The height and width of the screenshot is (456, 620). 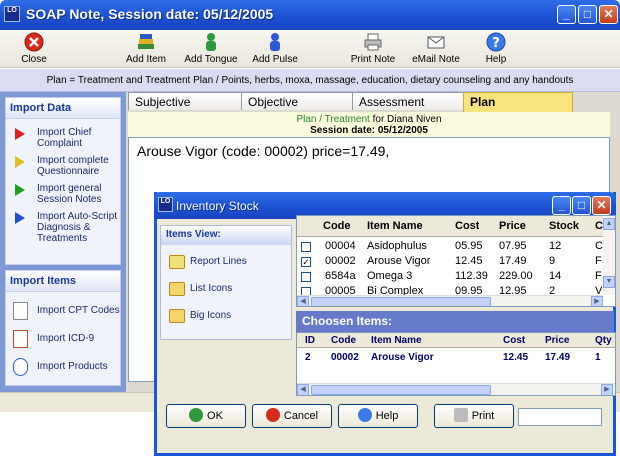 What do you see at coordinates (456, 246) in the screenshot?
I see `table-row: 00004 Asidophulus 05.95 07.95 12 C` at bounding box center [456, 246].